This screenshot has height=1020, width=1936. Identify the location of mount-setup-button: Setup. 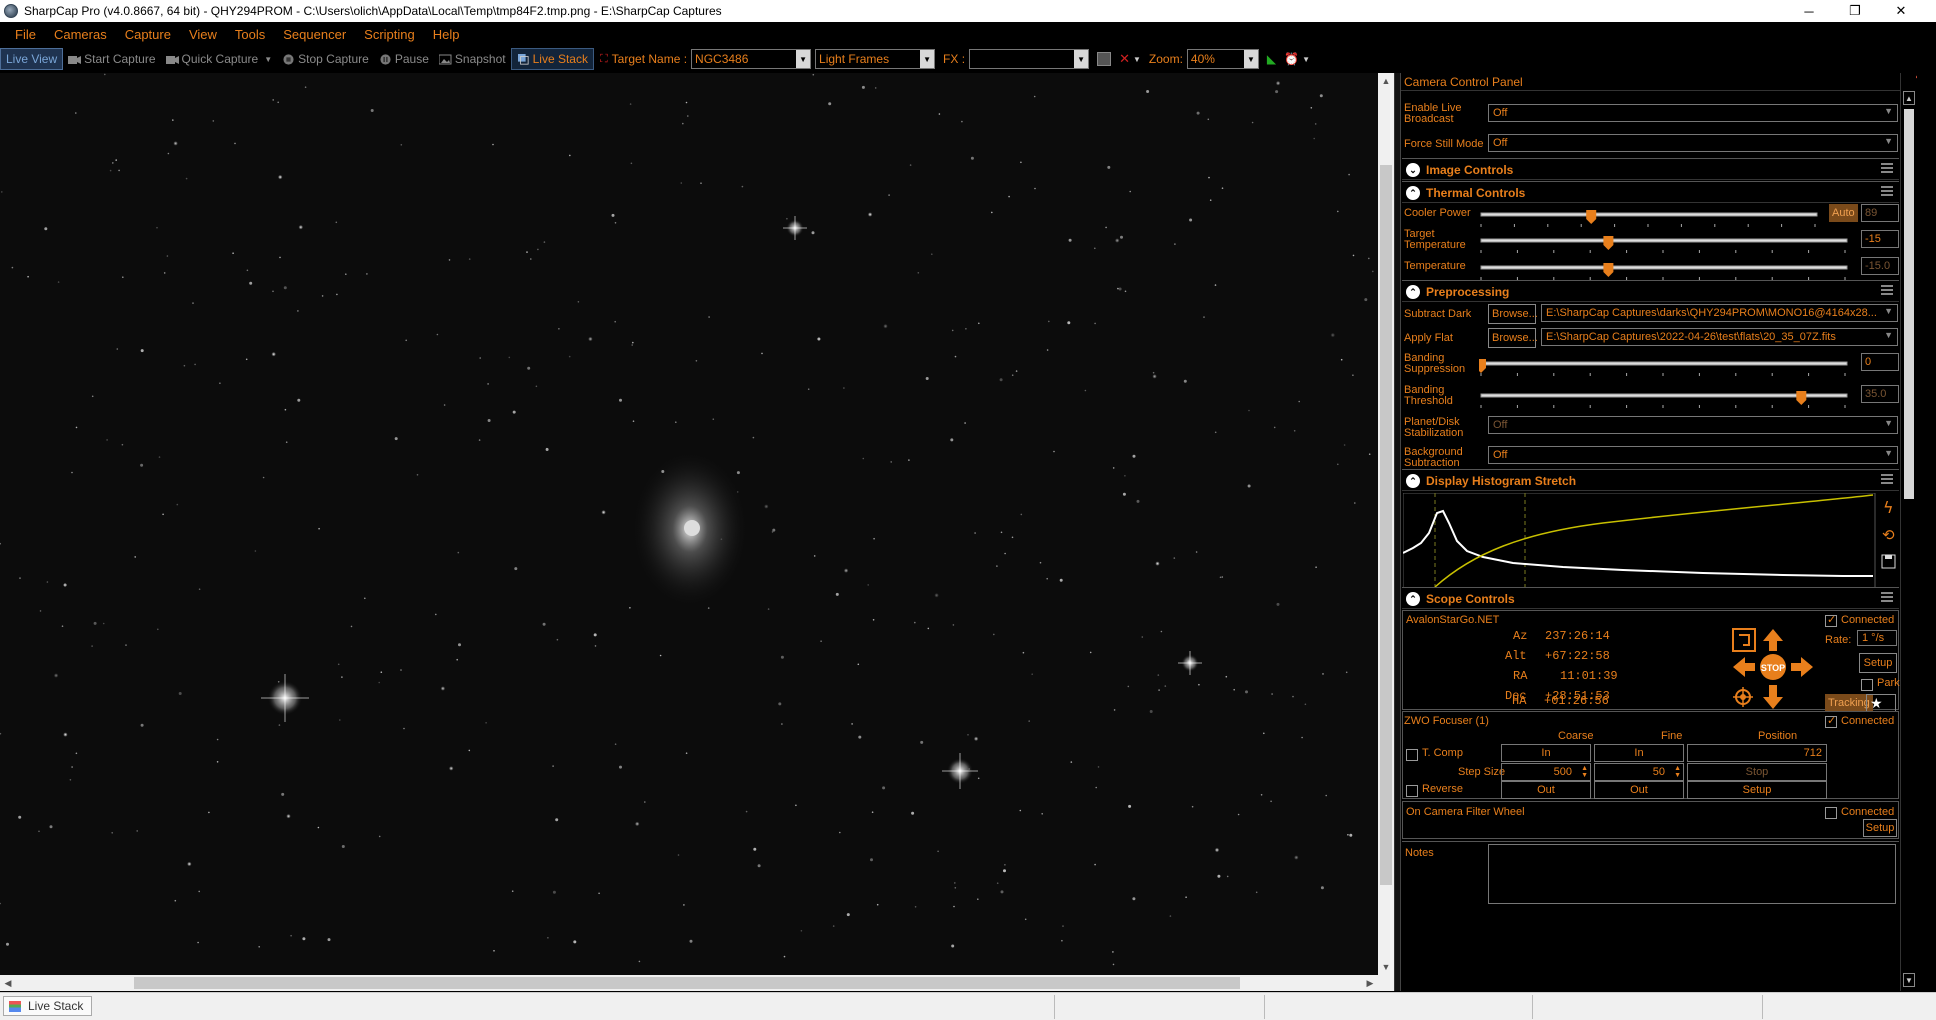
(1878, 663).